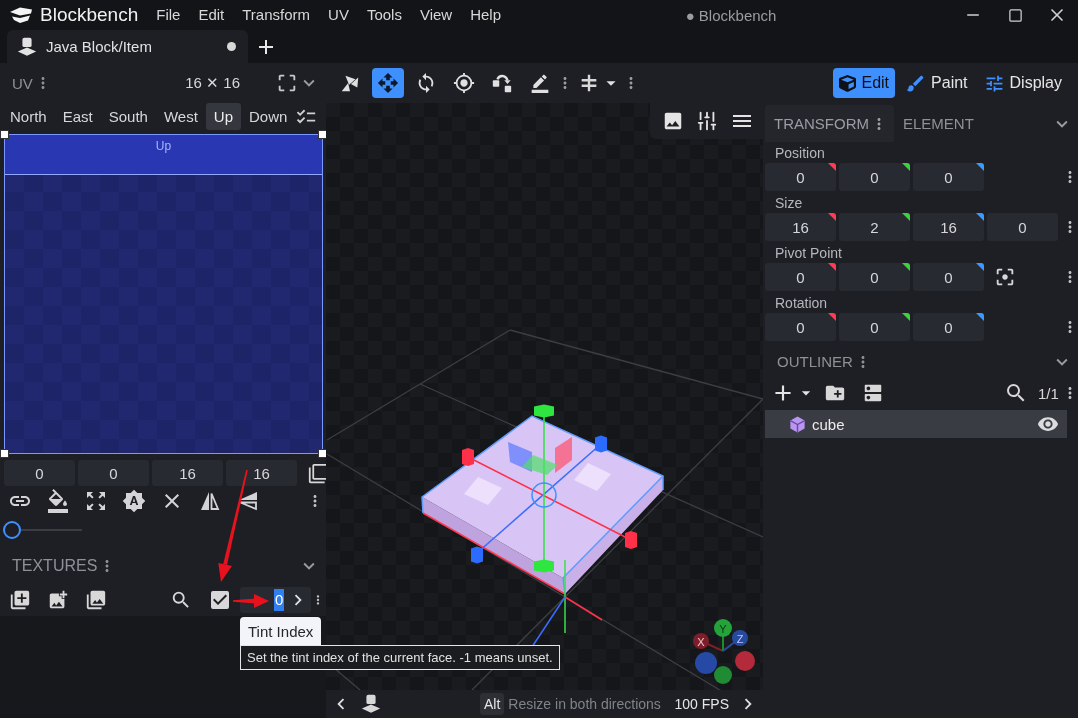 The width and height of the screenshot is (1078, 718). Describe the element at coordinates (584, 704) in the screenshot. I see `status-hint: Resize in both directions` at that location.